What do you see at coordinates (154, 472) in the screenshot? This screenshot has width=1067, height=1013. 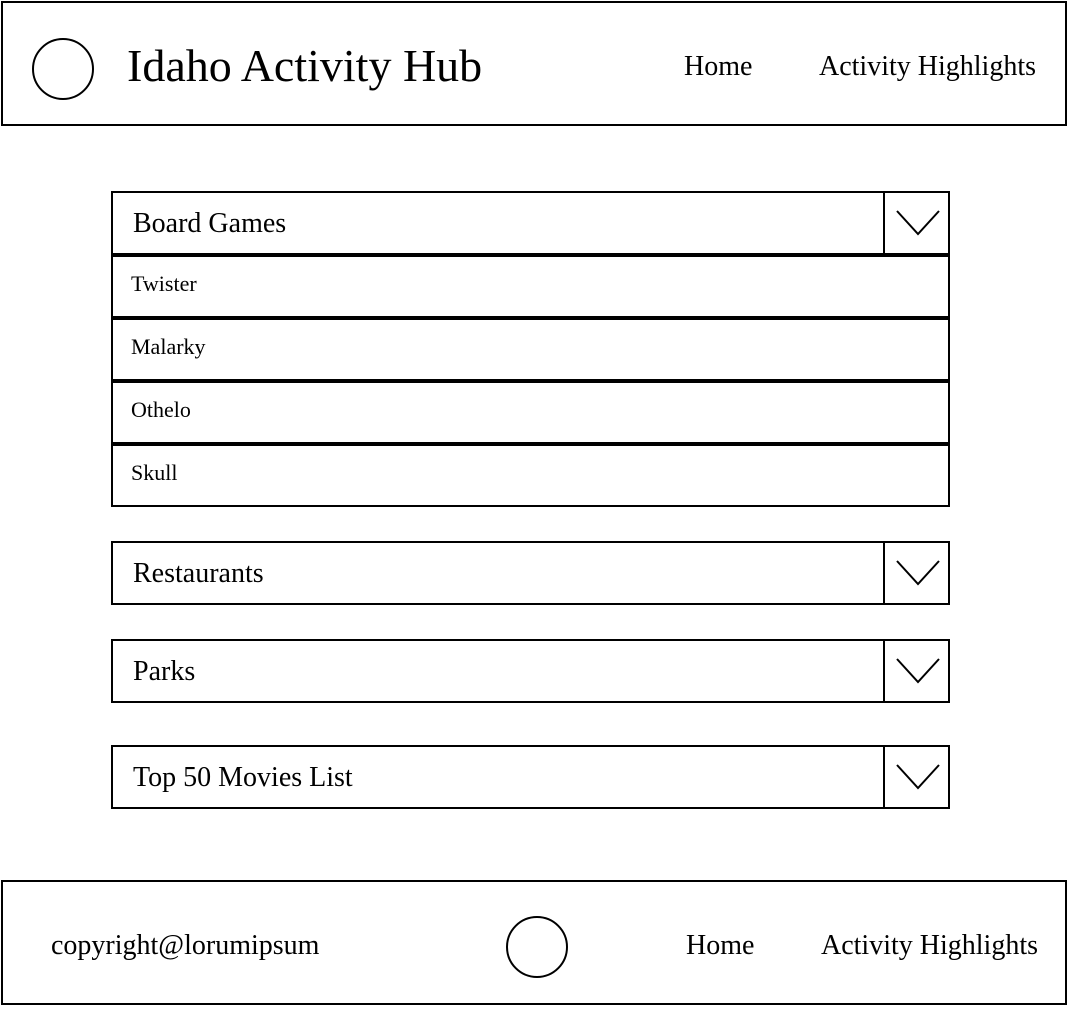 I see `list-item-label: Skull` at bounding box center [154, 472].